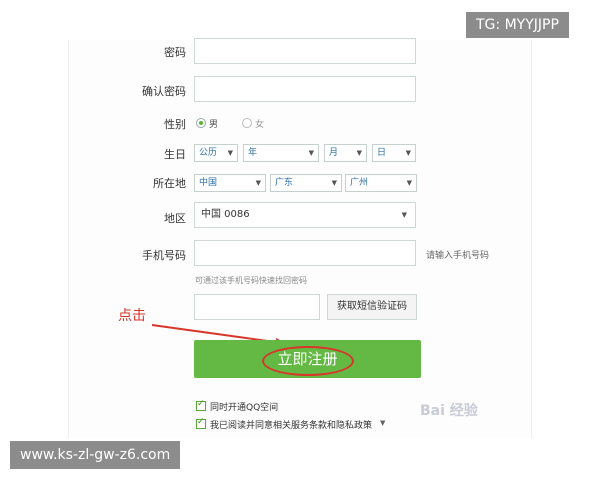 This screenshot has height=480, width=600. What do you see at coordinates (291, 426) in the screenshot?
I see `agree-checkbox-label: 我已阅读并同意相关服务条款和隐私政策` at bounding box center [291, 426].